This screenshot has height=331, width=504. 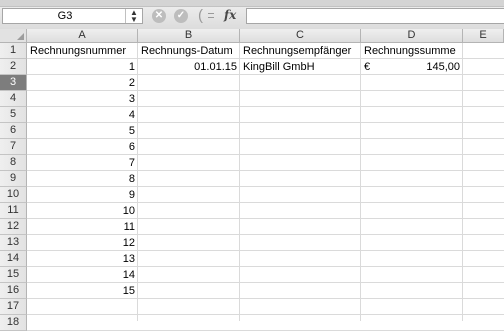 I want to click on insert-function-button: ( fx, so click(x=222, y=15).